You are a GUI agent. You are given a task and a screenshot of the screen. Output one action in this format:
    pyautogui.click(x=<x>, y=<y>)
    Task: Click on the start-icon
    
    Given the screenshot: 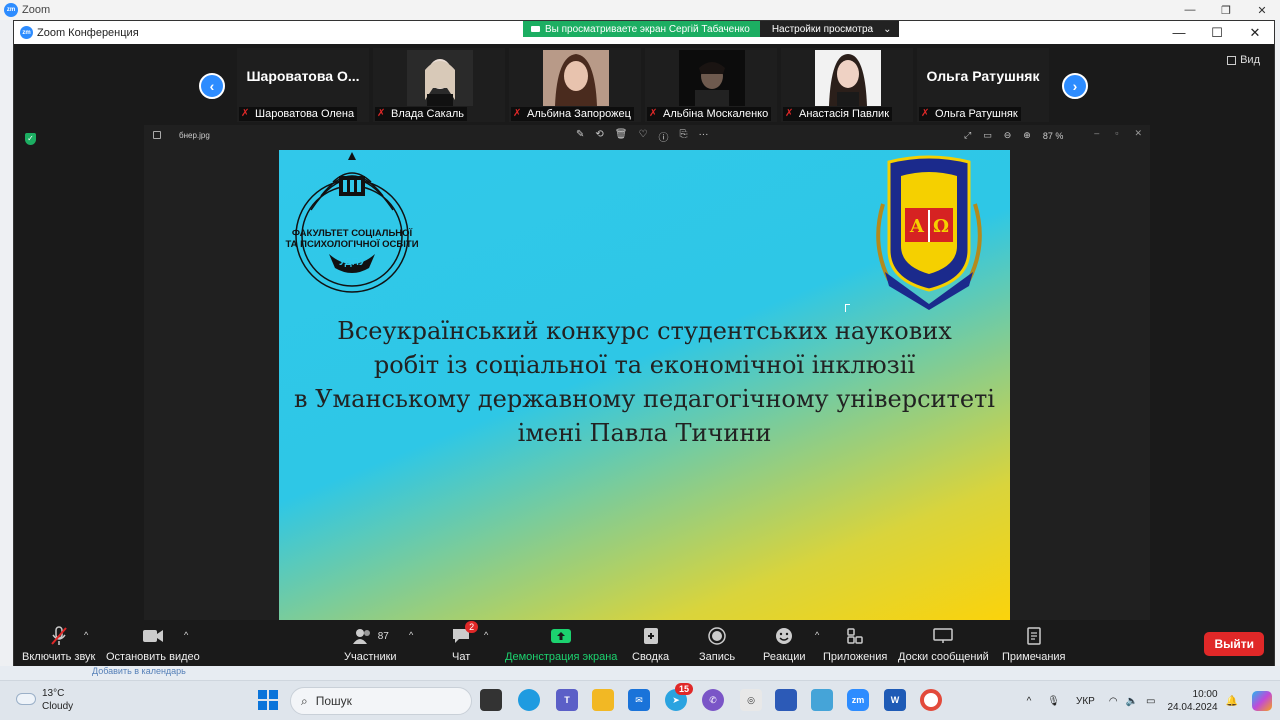 What is the action you would take?
    pyautogui.click(x=268, y=700)
    